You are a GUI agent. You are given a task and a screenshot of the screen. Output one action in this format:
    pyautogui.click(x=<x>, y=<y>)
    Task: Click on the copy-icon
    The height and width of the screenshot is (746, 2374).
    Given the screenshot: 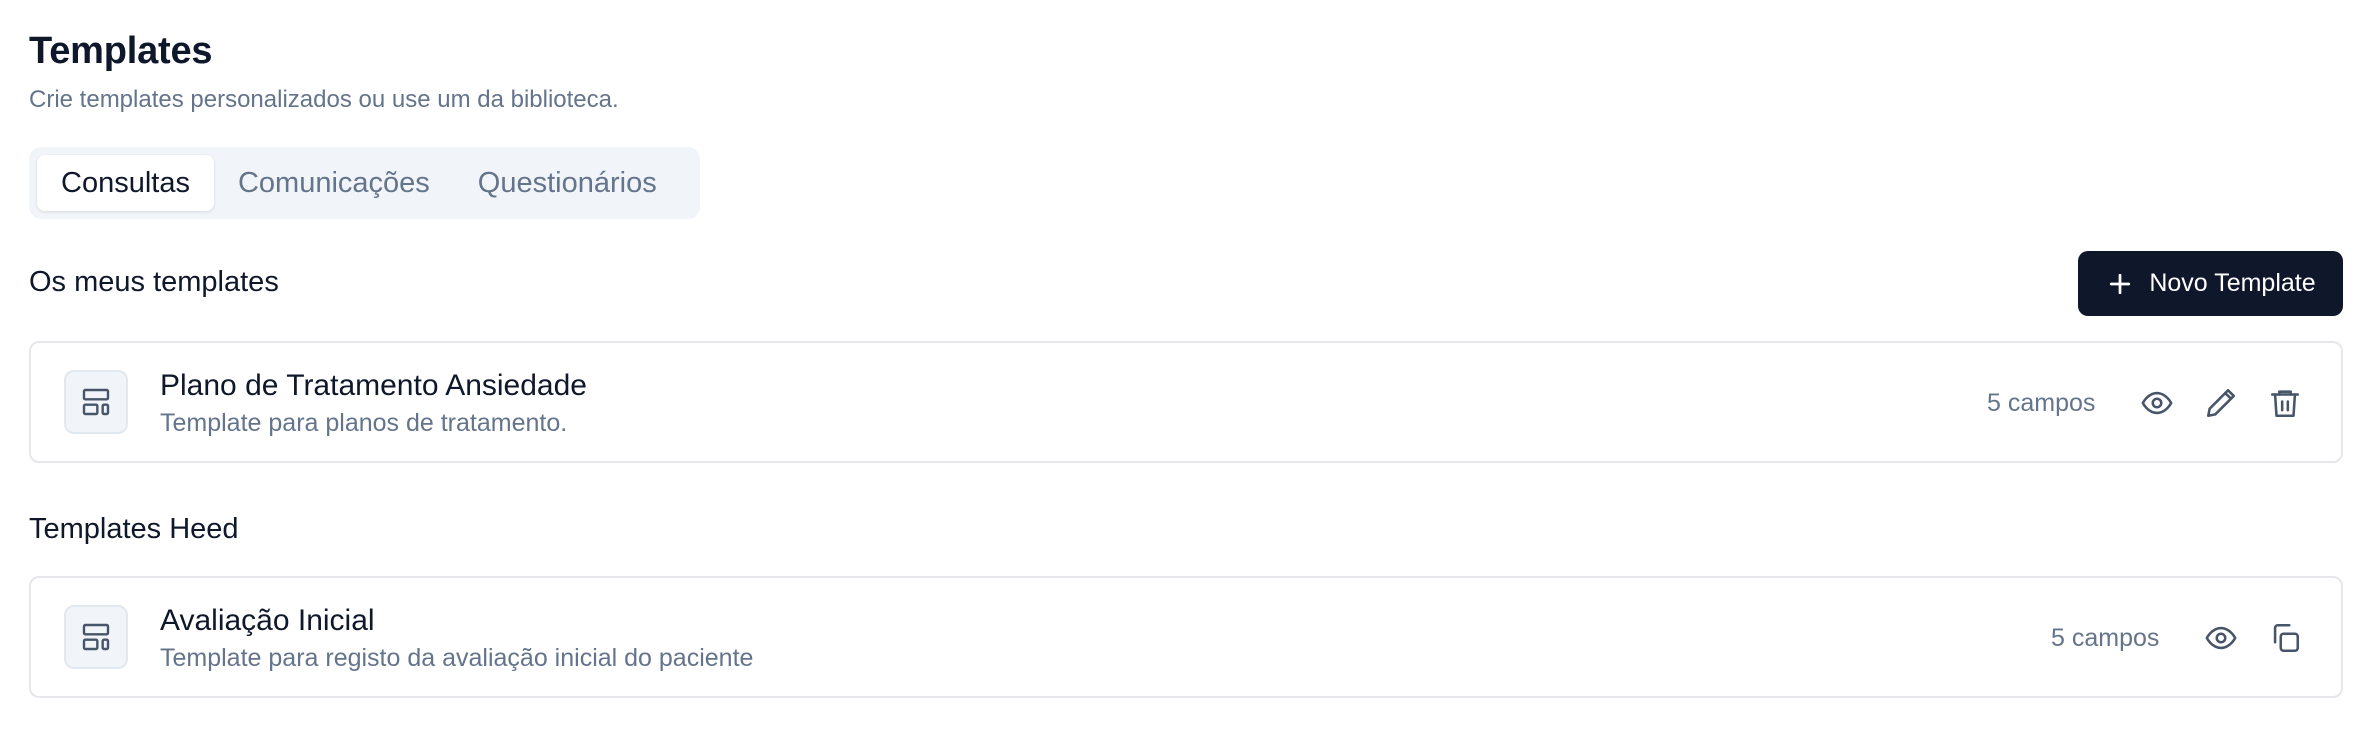 What is the action you would take?
    pyautogui.click(x=2285, y=638)
    